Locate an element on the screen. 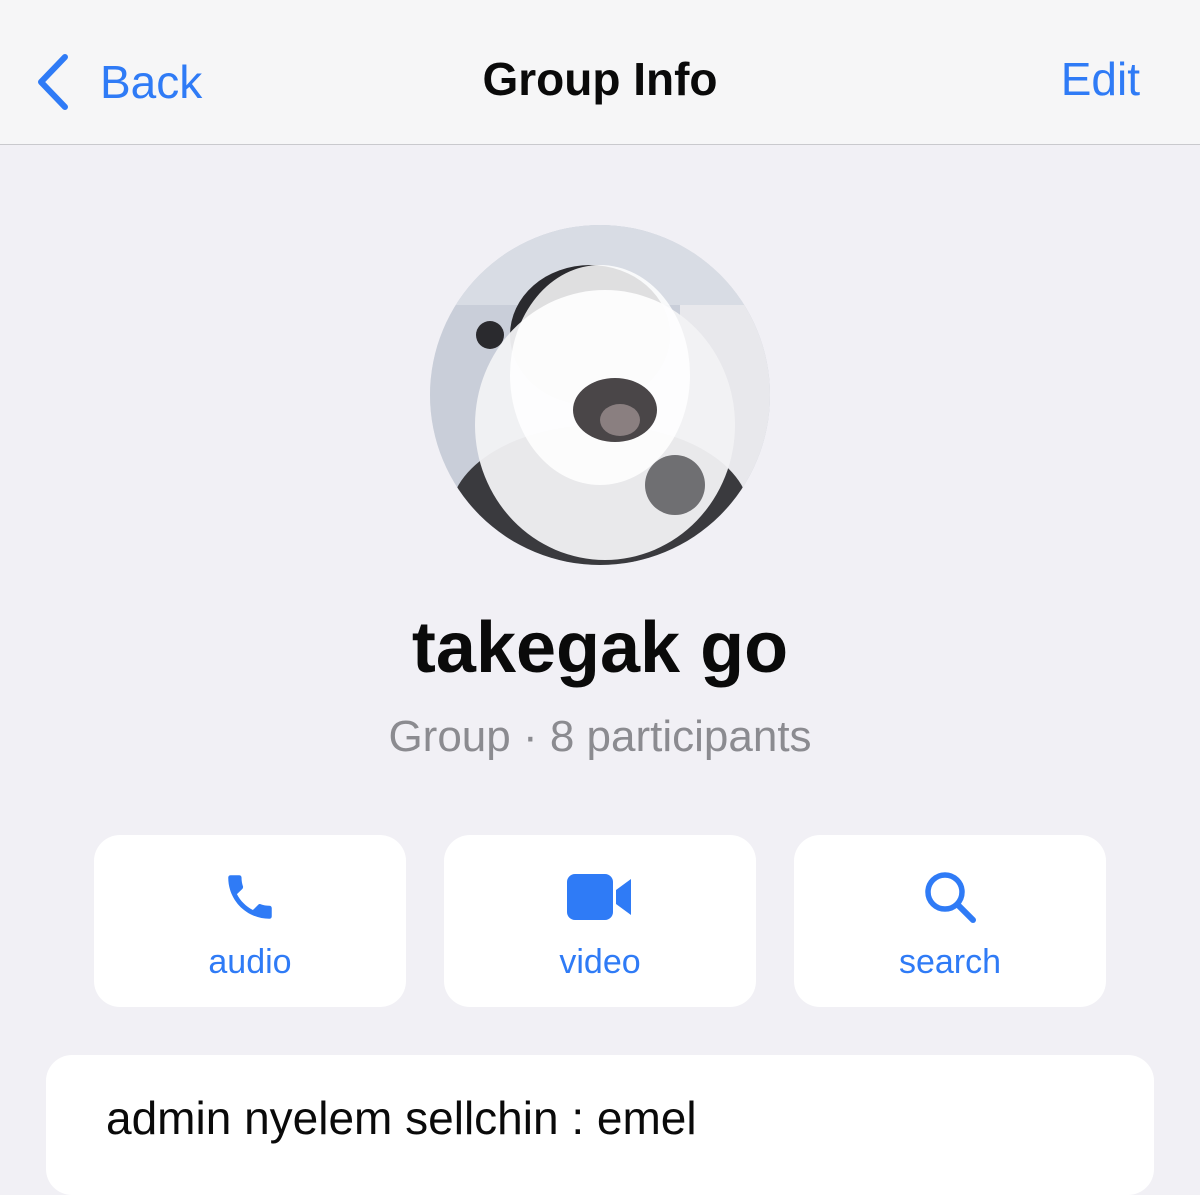 This screenshot has height=1195, width=1200. avatar-image is located at coordinates (600, 395).